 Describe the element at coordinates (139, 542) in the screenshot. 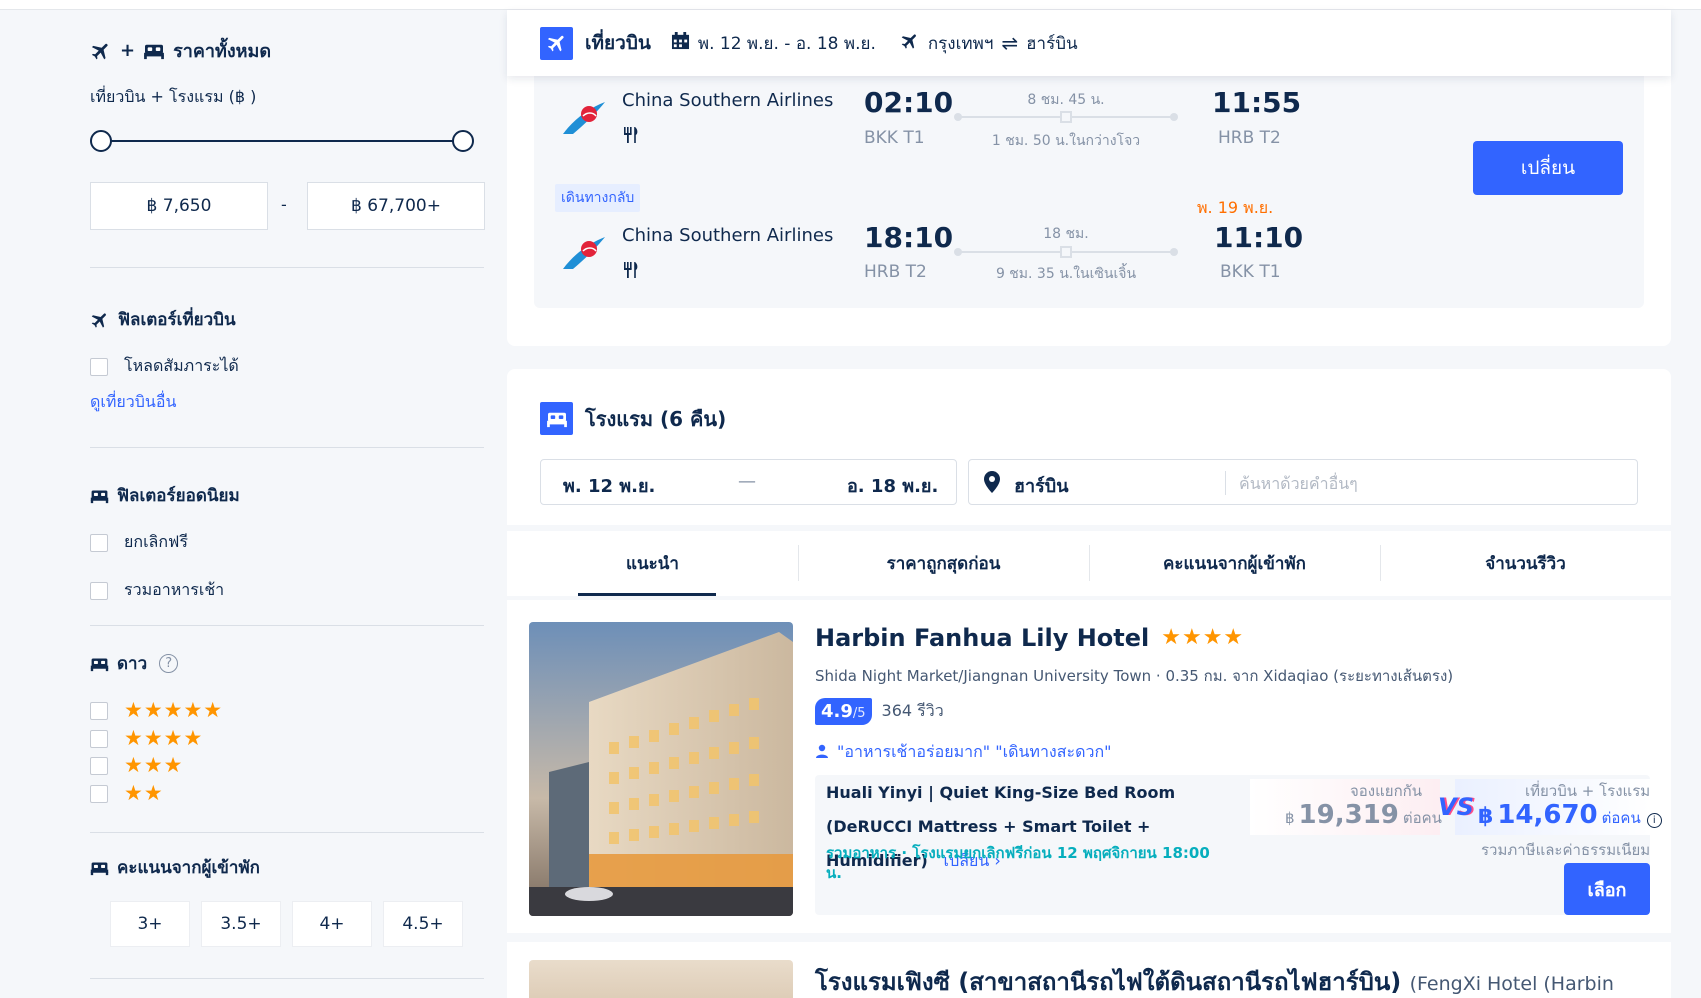

I see `free-cancel-filter: ยกเลิกฟรี` at that location.